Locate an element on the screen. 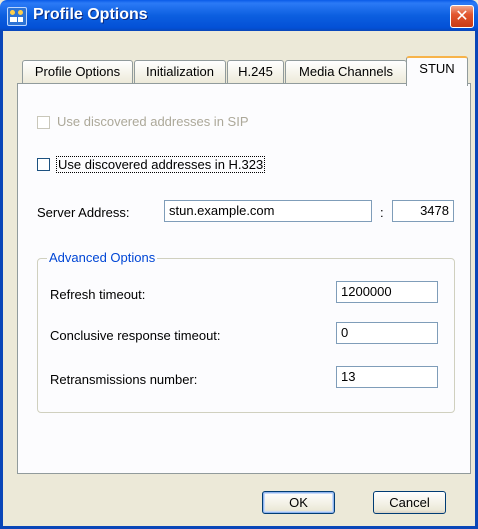 Image resolution: width=478 pixels, height=529 pixels. title-bar: Profile Options ✕ is located at coordinates (239, 15).